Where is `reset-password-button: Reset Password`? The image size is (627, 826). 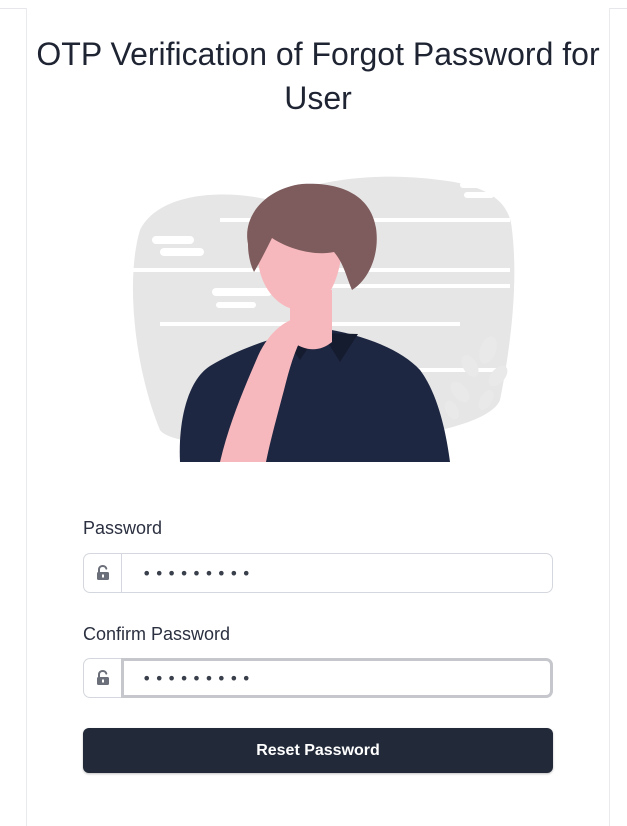 reset-password-button: Reset Password is located at coordinates (318, 750).